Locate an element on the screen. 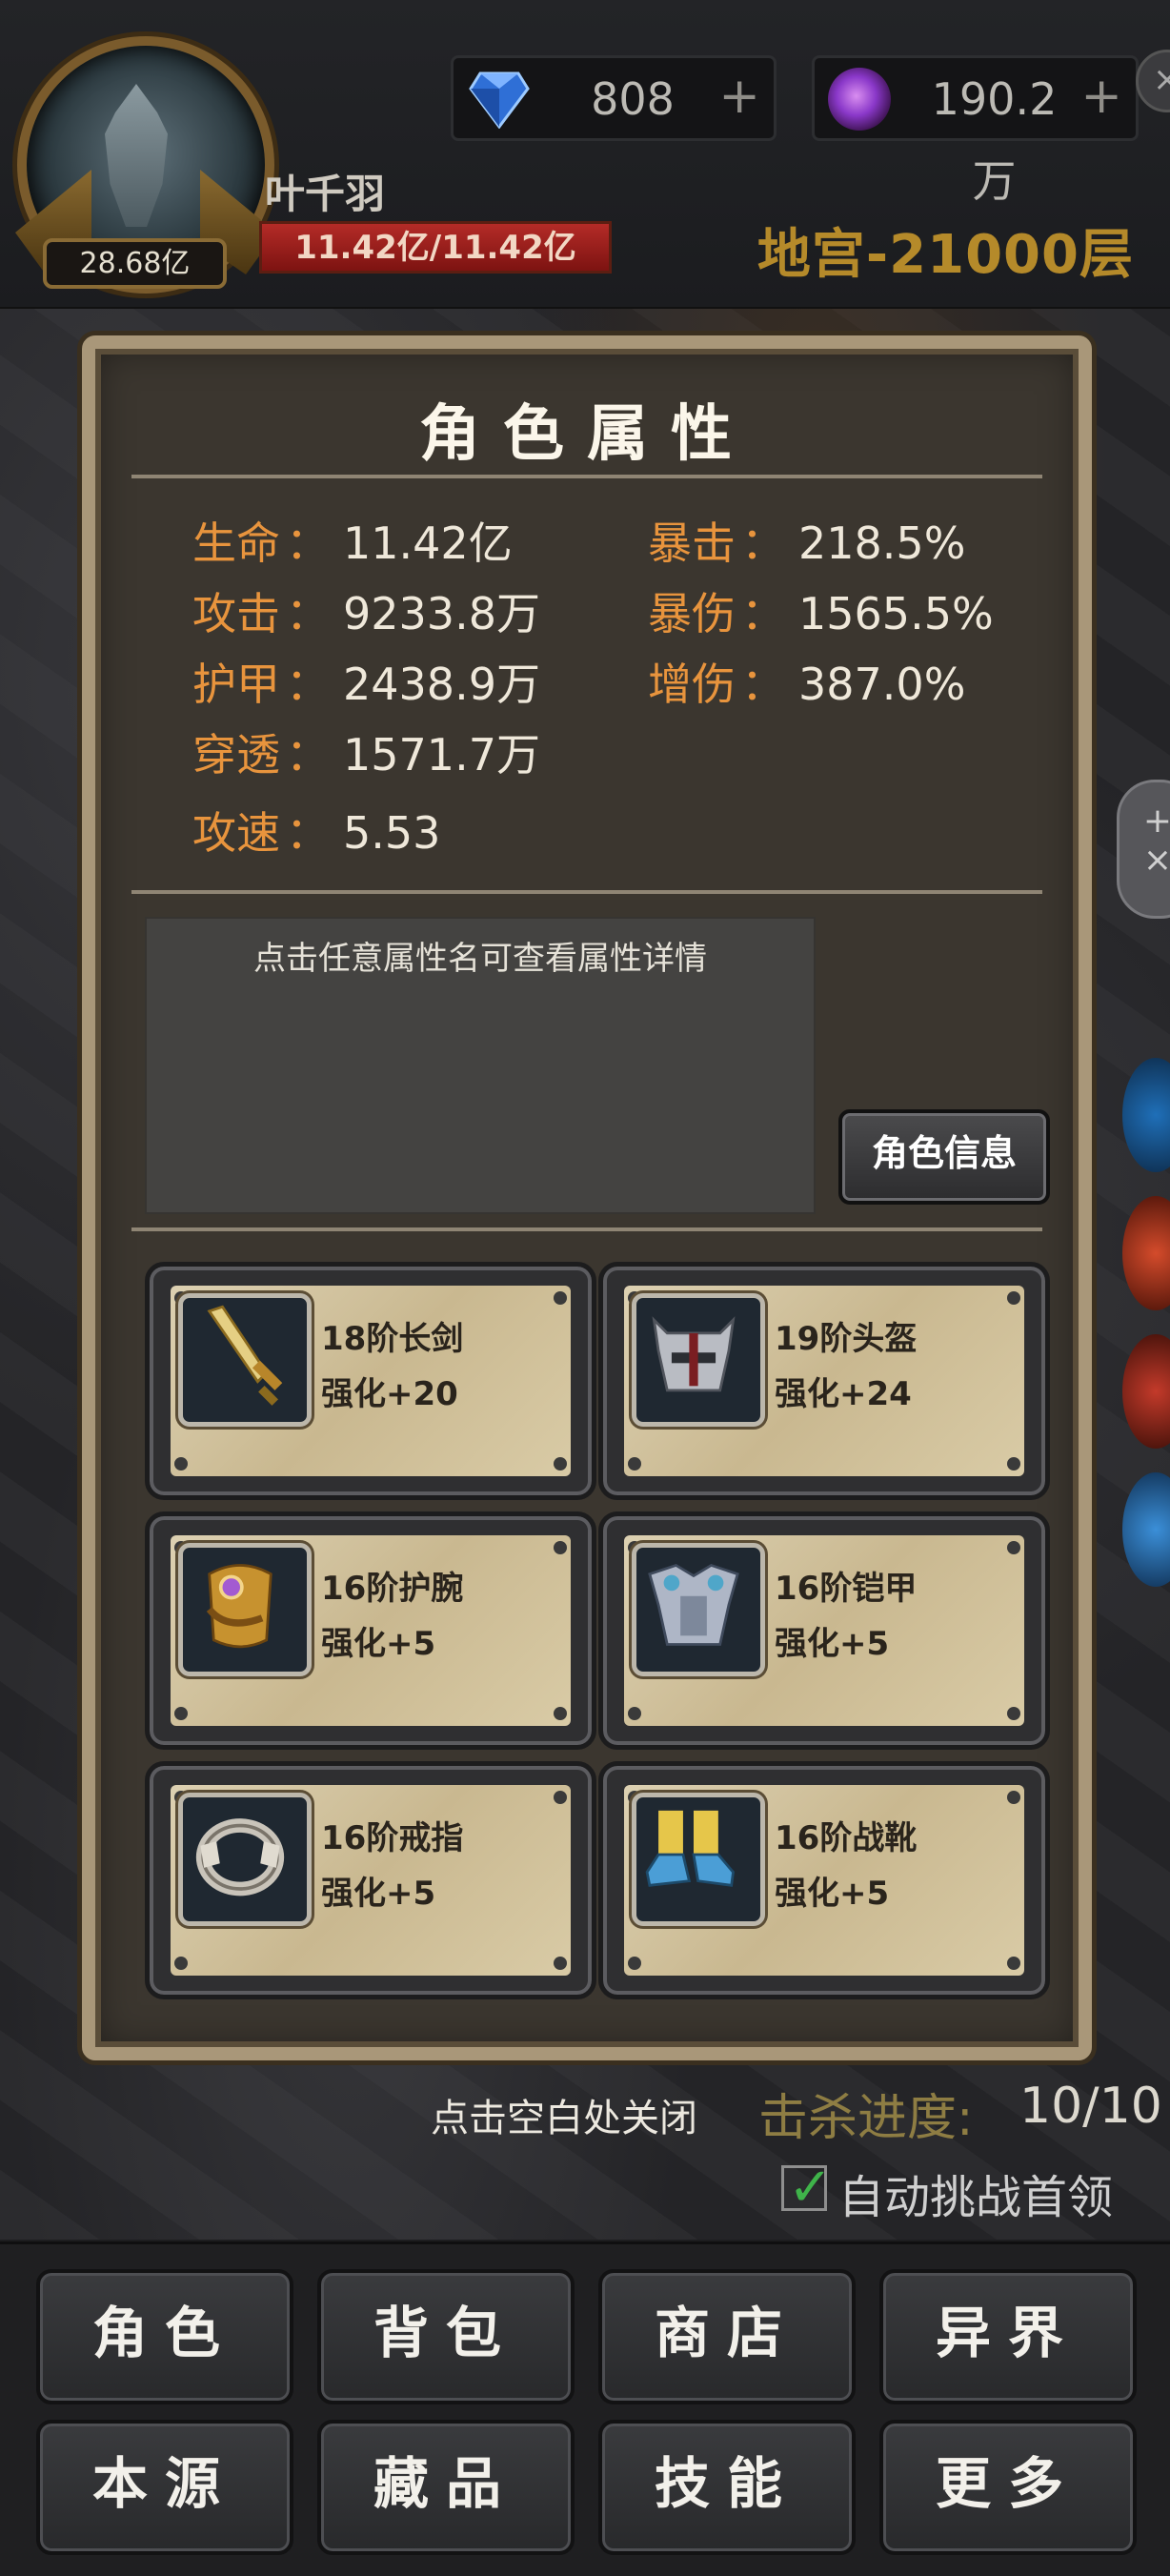  equipment-slot-helmet: 19阶头盔 强化+24 is located at coordinates (824, 1381).